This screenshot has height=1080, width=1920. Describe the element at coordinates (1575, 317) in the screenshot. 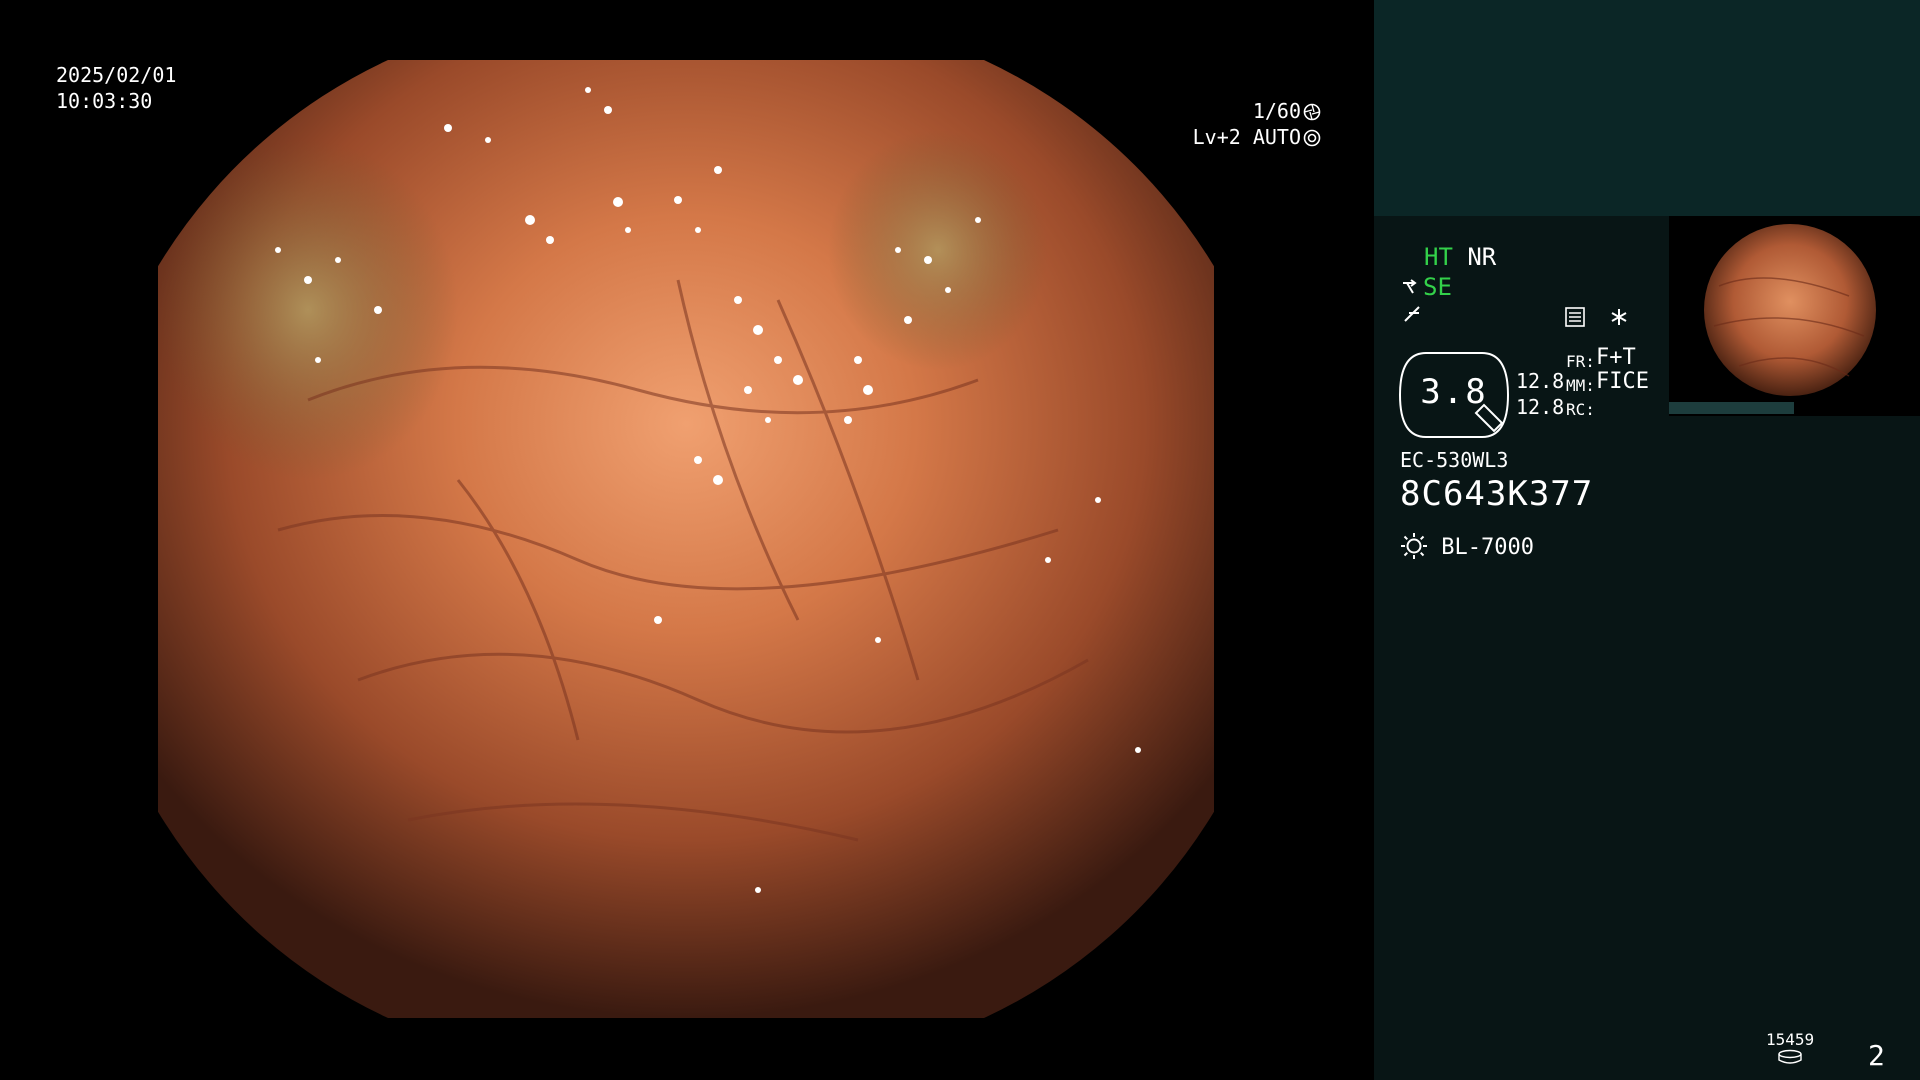

I see `menu-list-icon` at that location.